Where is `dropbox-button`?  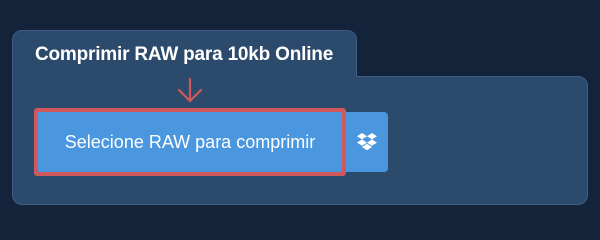 dropbox-button is located at coordinates (367, 142).